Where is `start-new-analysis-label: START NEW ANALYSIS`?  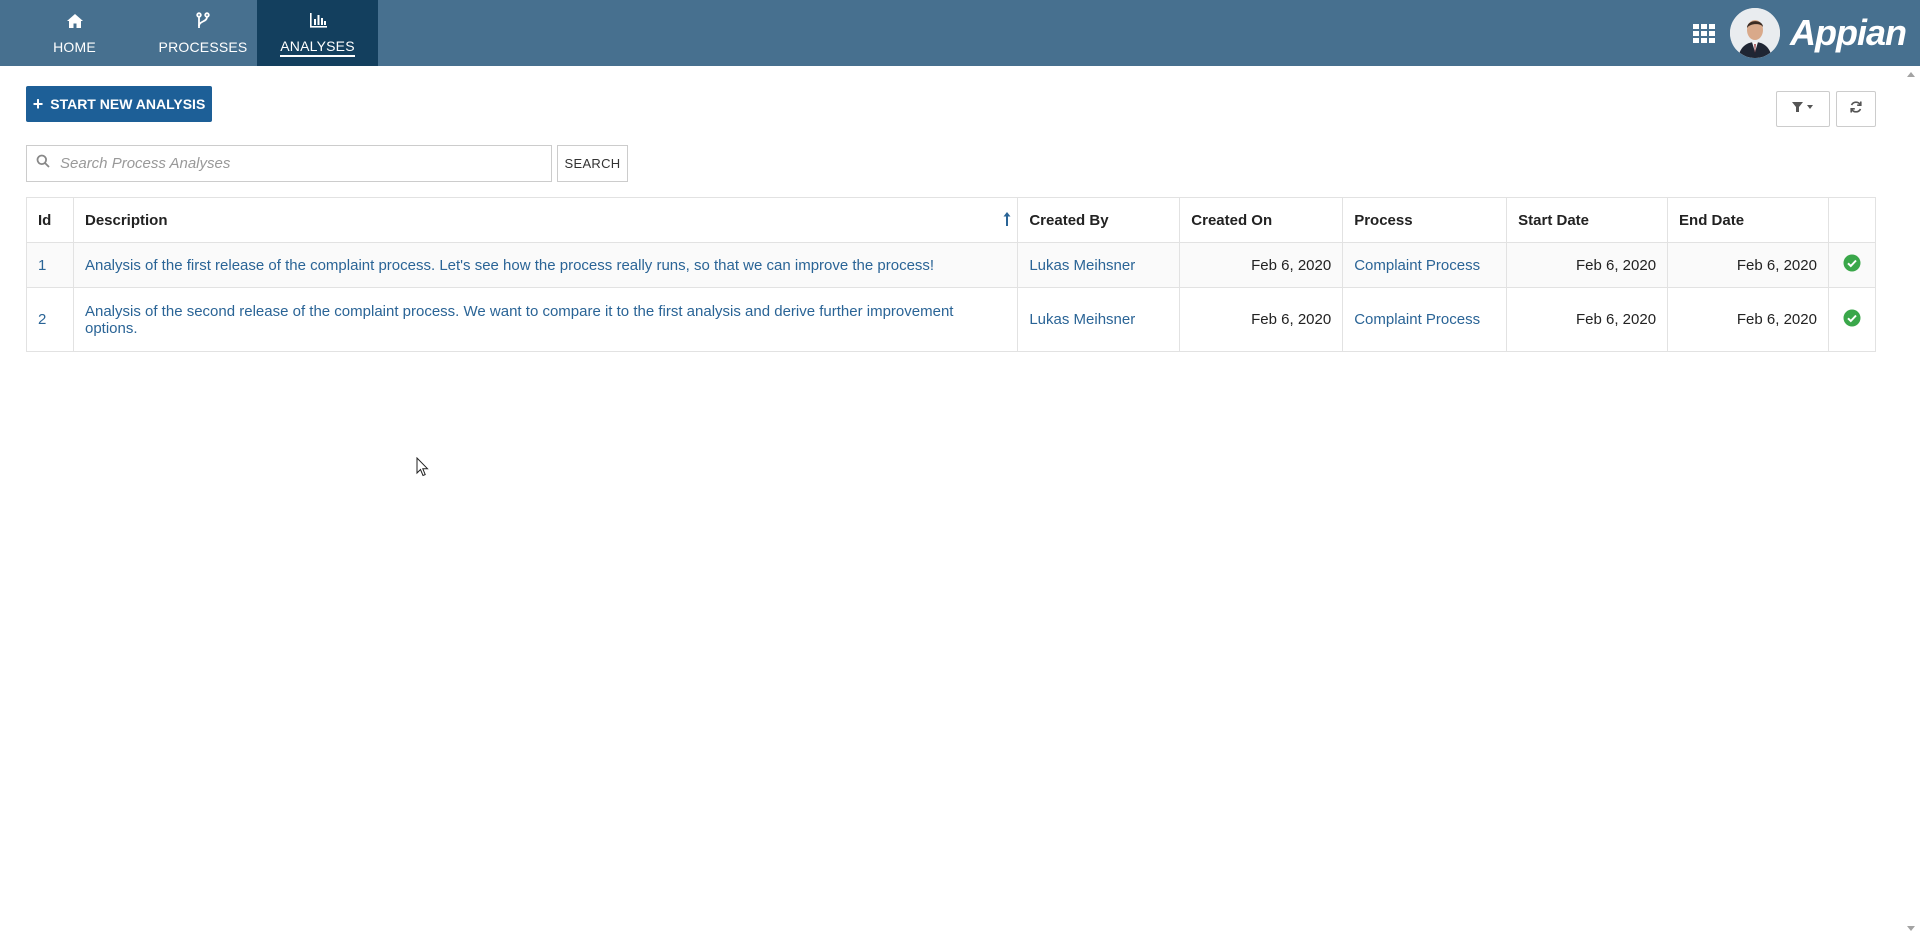 start-new-analysis-label: START NEW ANALYSIS is located at coordinates (128, 104).